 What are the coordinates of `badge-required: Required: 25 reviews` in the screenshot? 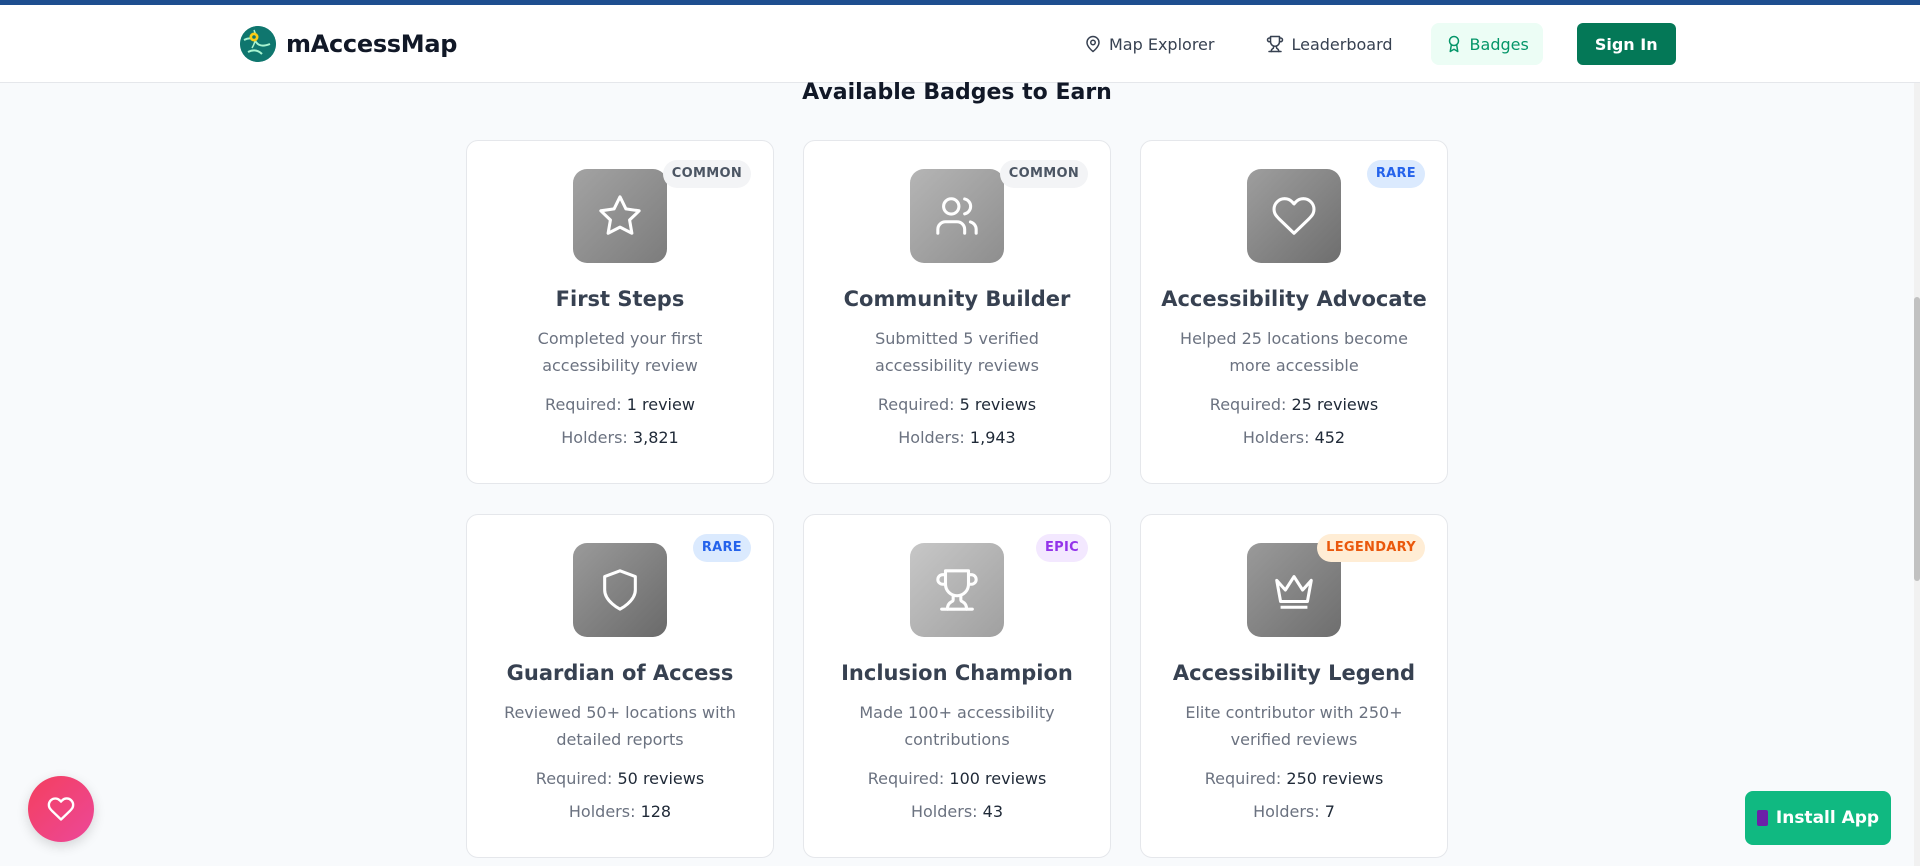 It's located at (1294, 405).